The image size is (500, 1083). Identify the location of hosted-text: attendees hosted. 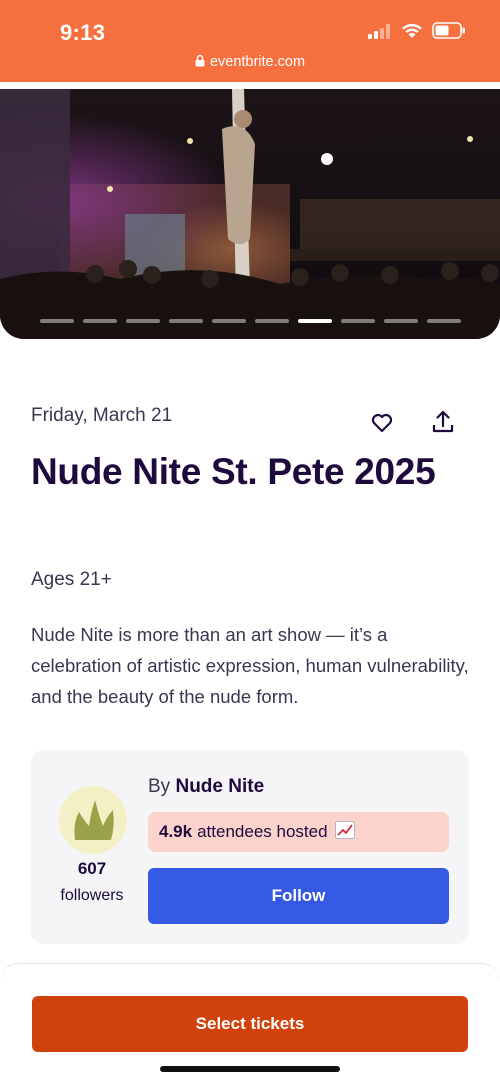
(262, 831).